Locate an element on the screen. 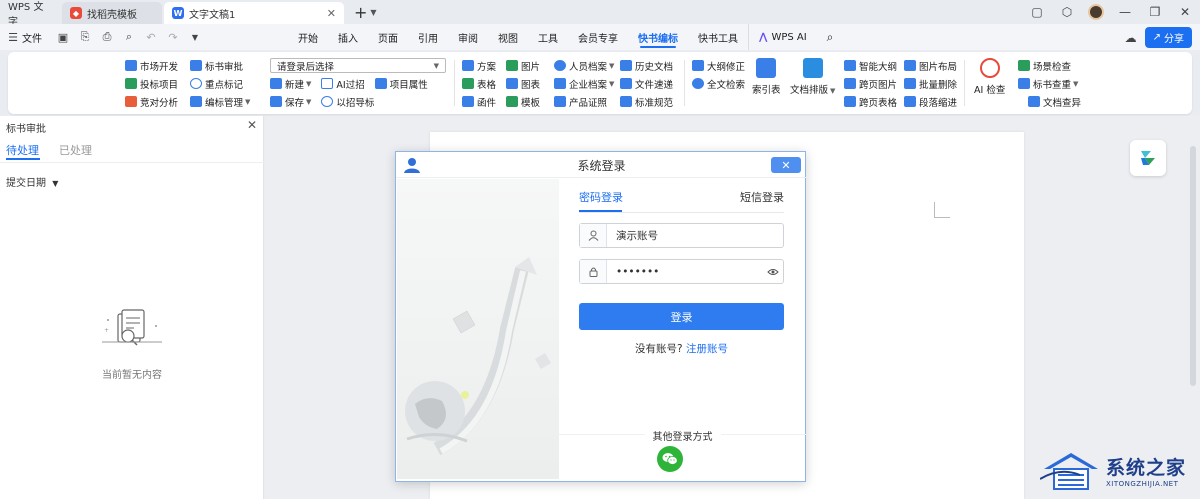 The image size is (1200, 499). password-field: ••••••• is located at coordinates (681, 271).